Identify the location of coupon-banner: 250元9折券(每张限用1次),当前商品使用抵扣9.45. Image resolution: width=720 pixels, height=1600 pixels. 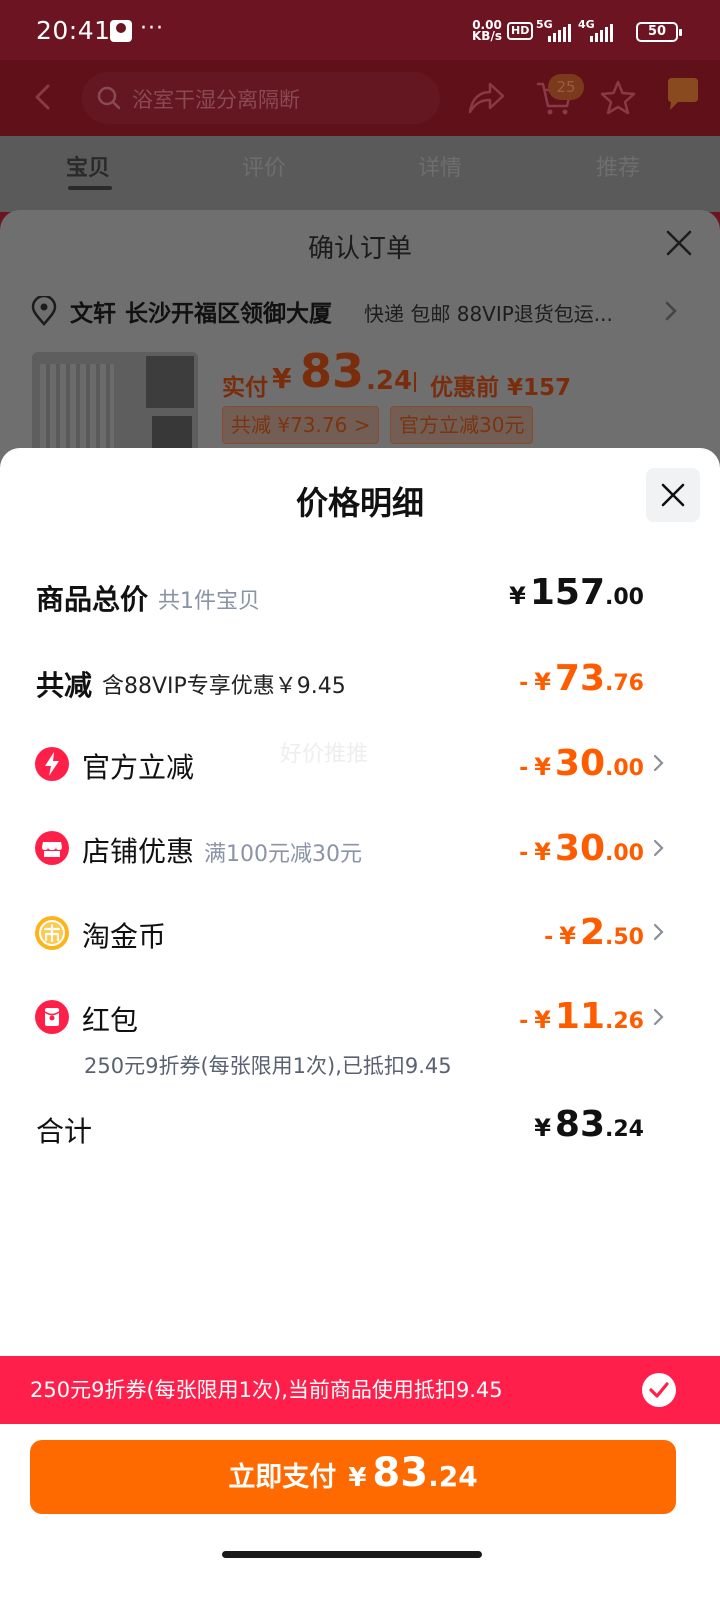
(360, 1390).